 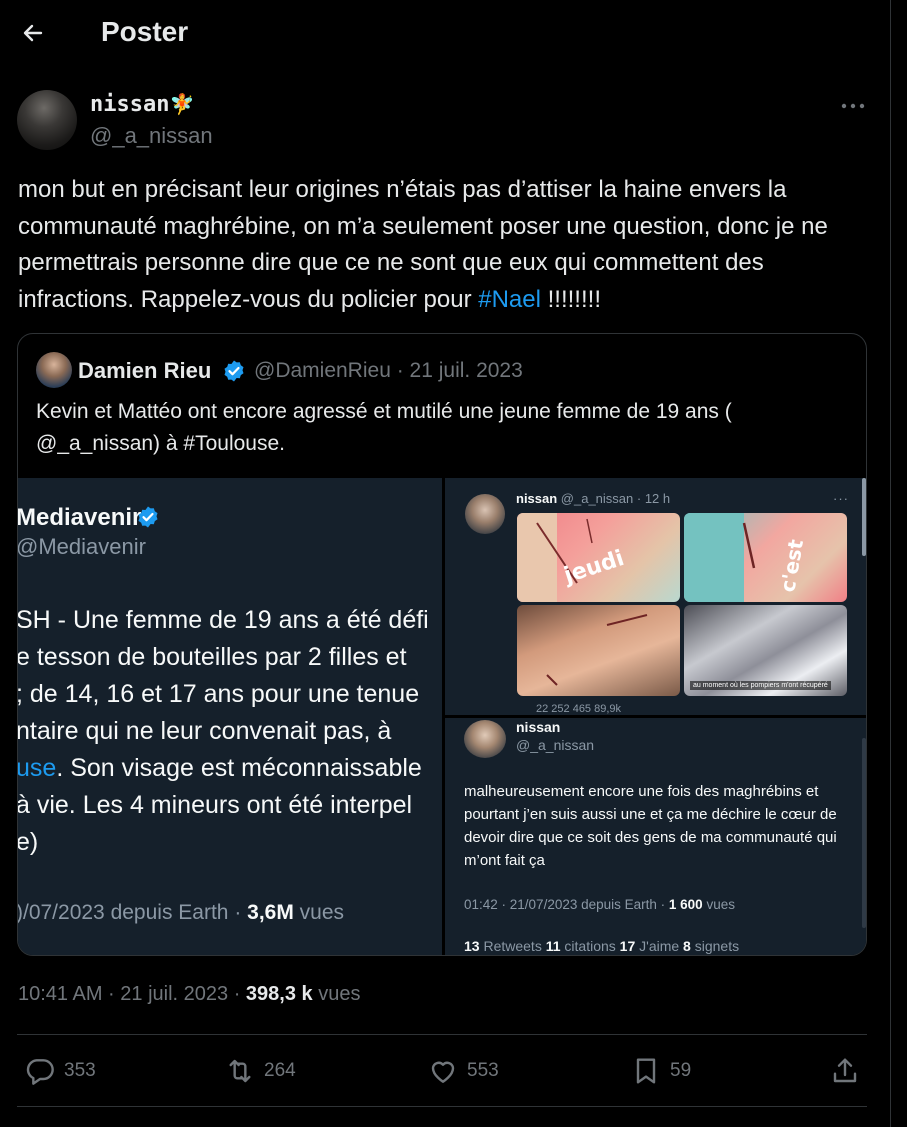 I want to click on retweet-count: 13, so click(x=472, y=946).